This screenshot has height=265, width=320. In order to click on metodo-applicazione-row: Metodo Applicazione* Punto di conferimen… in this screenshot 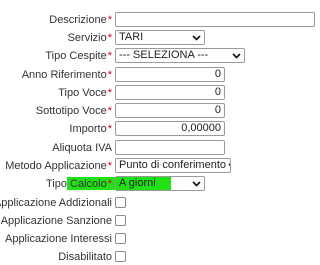, I will do `click(155, 166)`.